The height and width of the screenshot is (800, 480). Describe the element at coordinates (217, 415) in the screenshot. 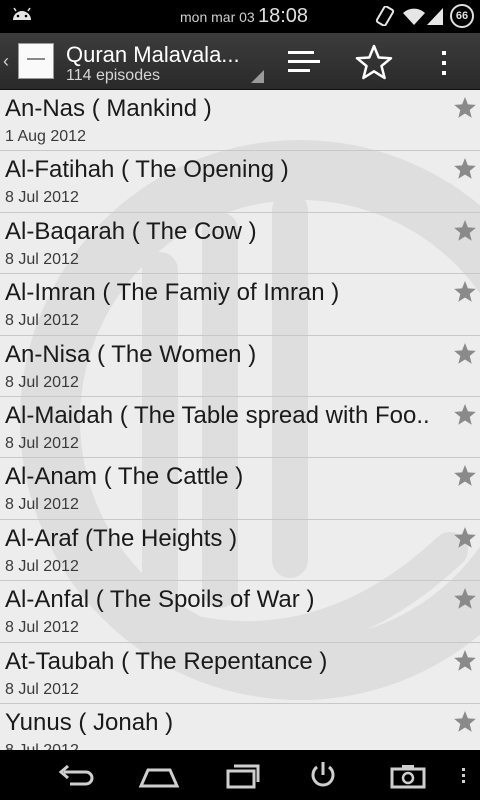

I see `episode-title: Al-Maidah ( The Table spread with Foo..` at that location.